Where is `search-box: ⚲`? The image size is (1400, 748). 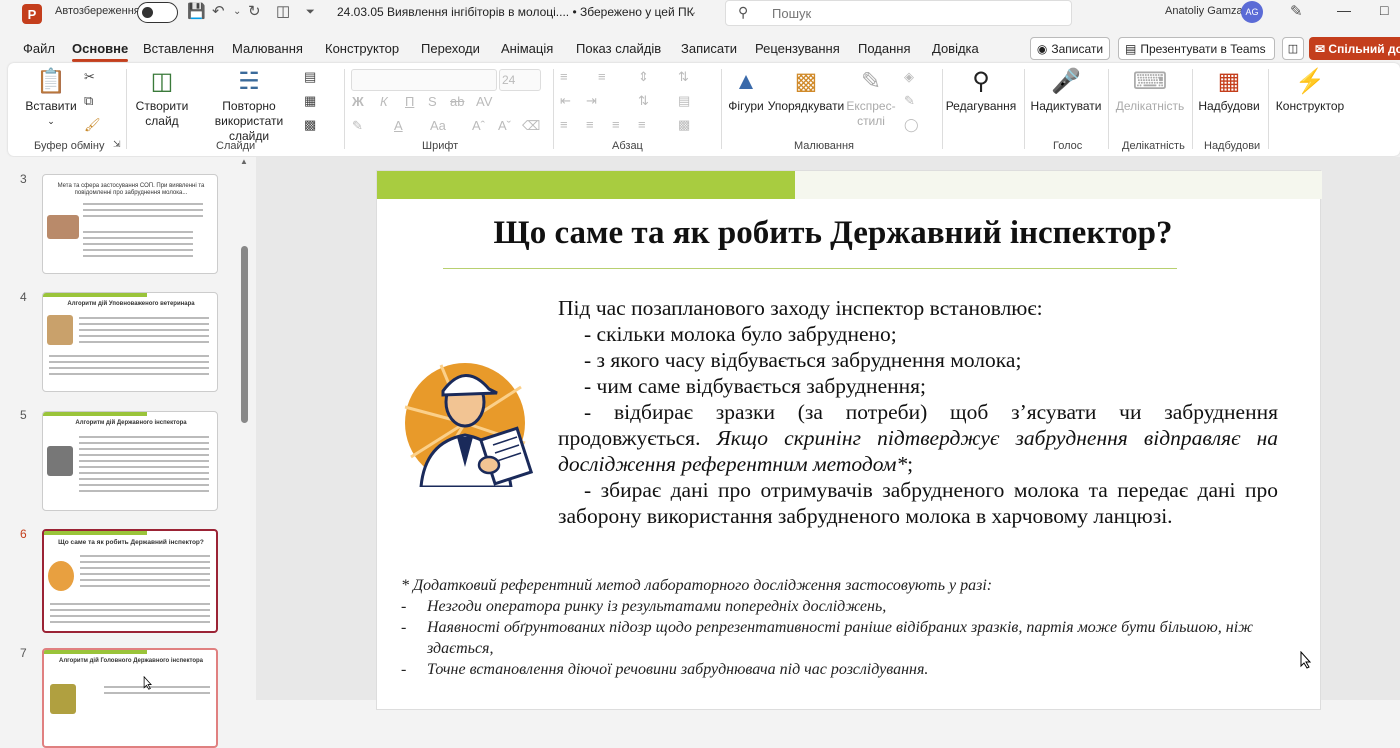 search-box: ⚲ is located at coordinates (898, 13).